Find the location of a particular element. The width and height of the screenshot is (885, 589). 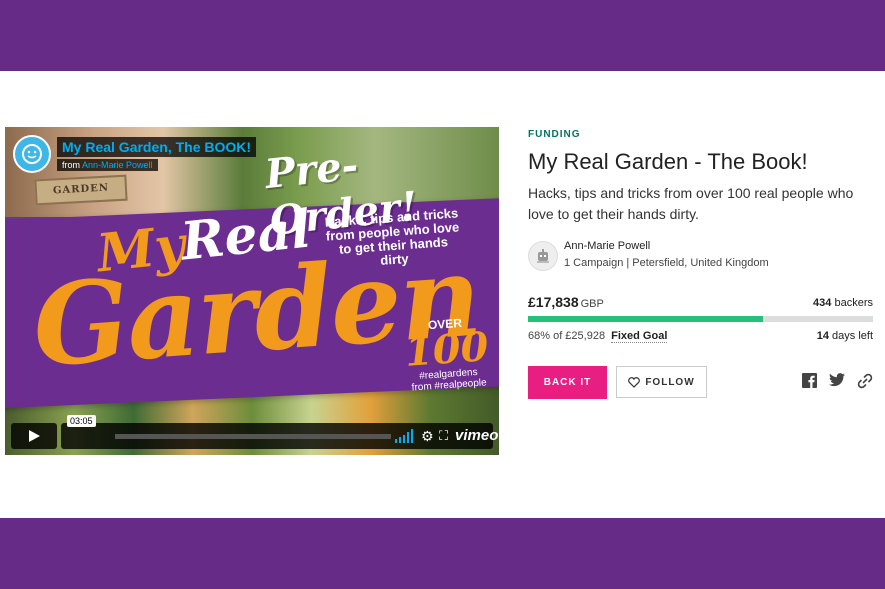

funding-progress-fill is located at coordinates (645, 319).